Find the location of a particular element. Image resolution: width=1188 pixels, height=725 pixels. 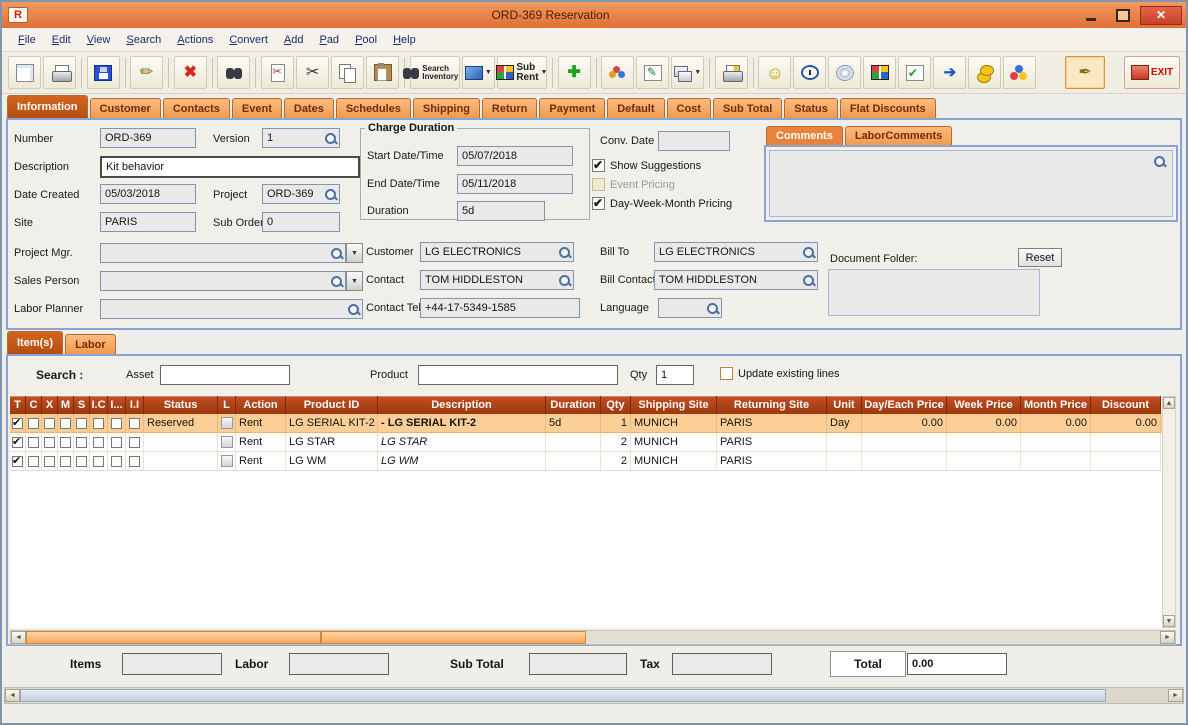

language-field is located at coordinates (690, 308).